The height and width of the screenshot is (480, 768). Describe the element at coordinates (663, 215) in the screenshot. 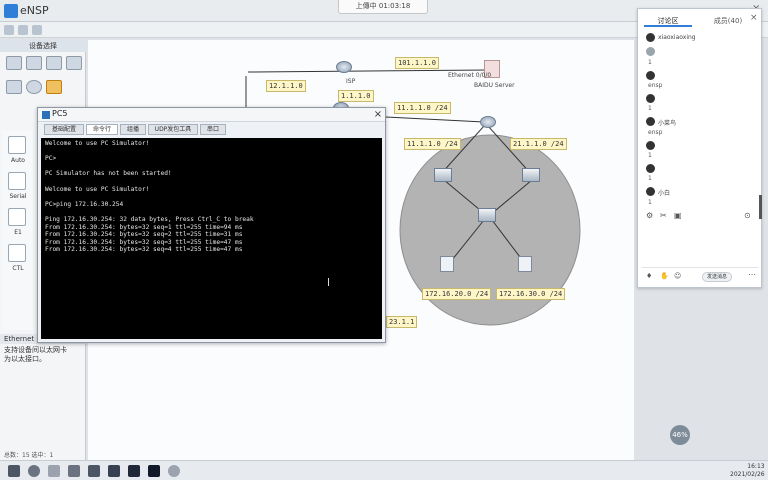

I see `cut-icon: ✂` at that location.